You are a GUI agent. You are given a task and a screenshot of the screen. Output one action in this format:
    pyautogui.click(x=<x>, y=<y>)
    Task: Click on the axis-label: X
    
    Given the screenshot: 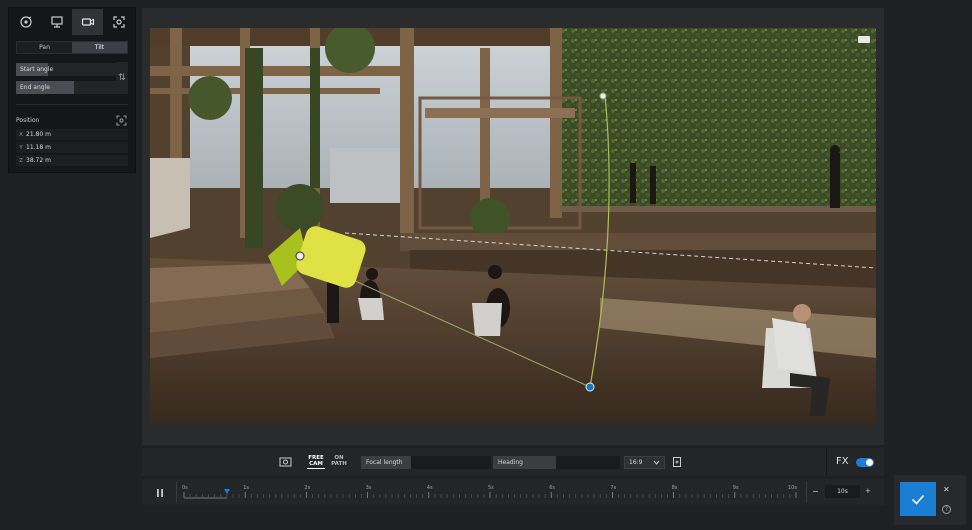 What is the action you would take?
    pyautogui.click(x=21, y=134)
    